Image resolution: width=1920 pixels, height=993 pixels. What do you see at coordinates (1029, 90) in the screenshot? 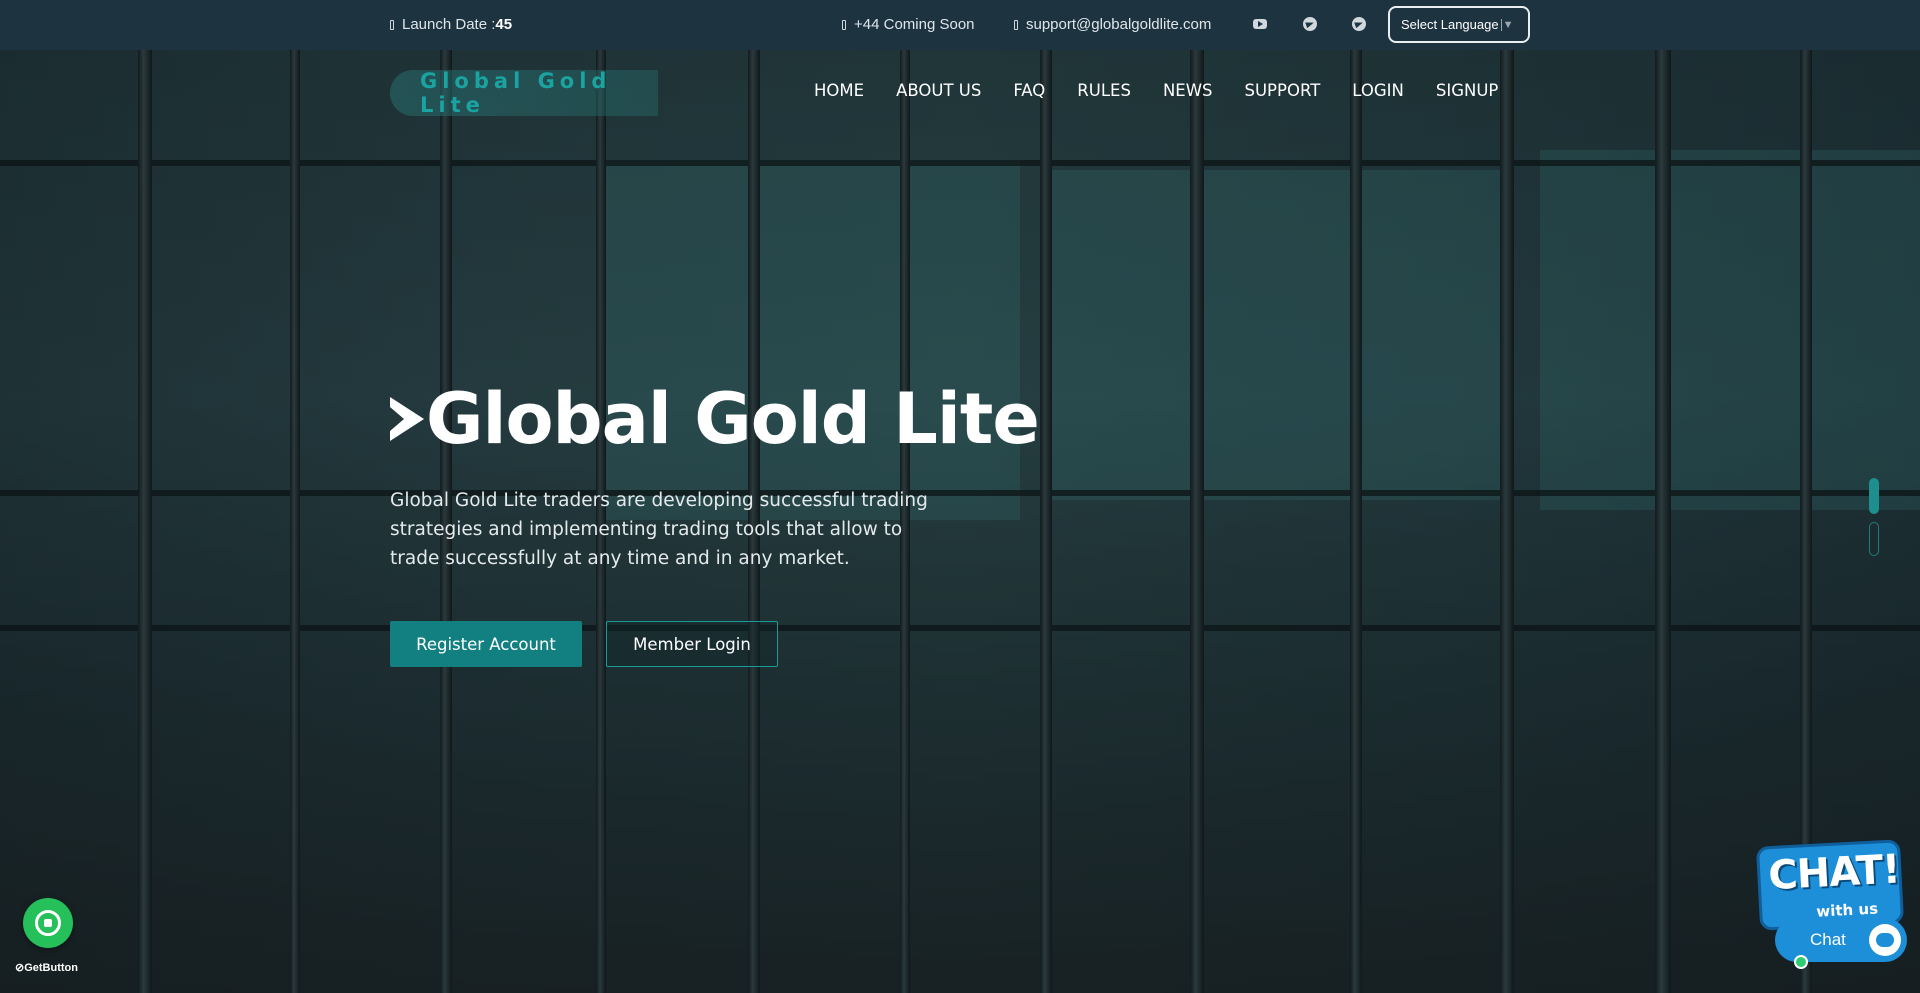
I see `nav-faq: FAQ` at bounding box center [1029, 90].